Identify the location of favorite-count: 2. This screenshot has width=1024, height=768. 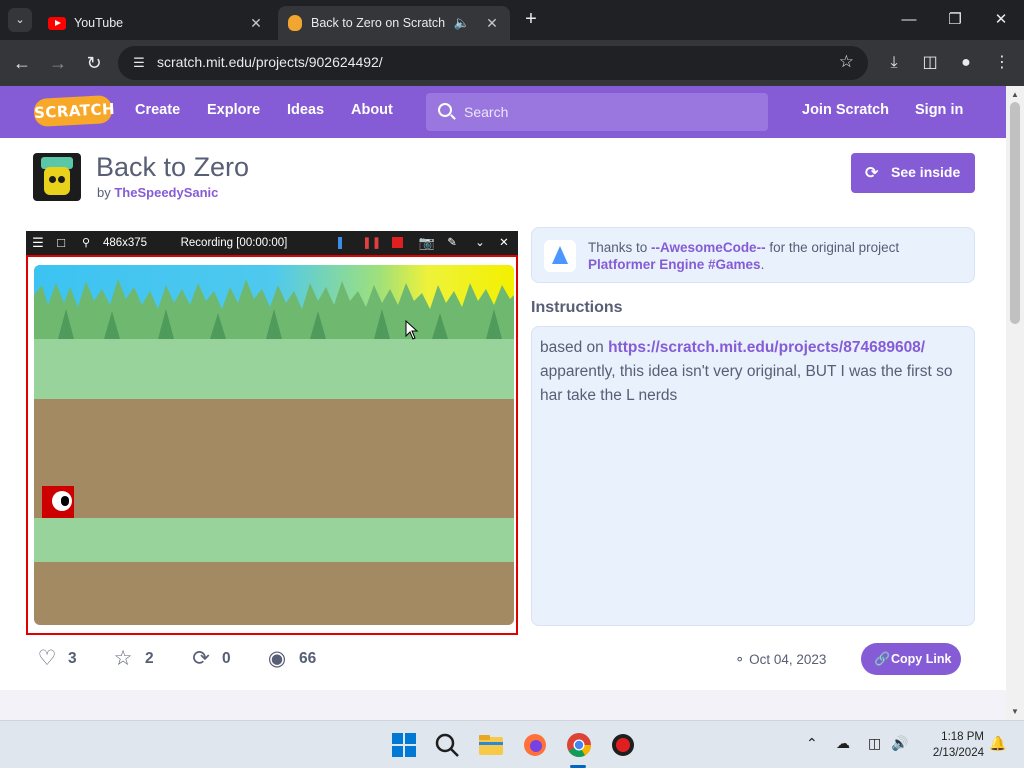
(149, 658).